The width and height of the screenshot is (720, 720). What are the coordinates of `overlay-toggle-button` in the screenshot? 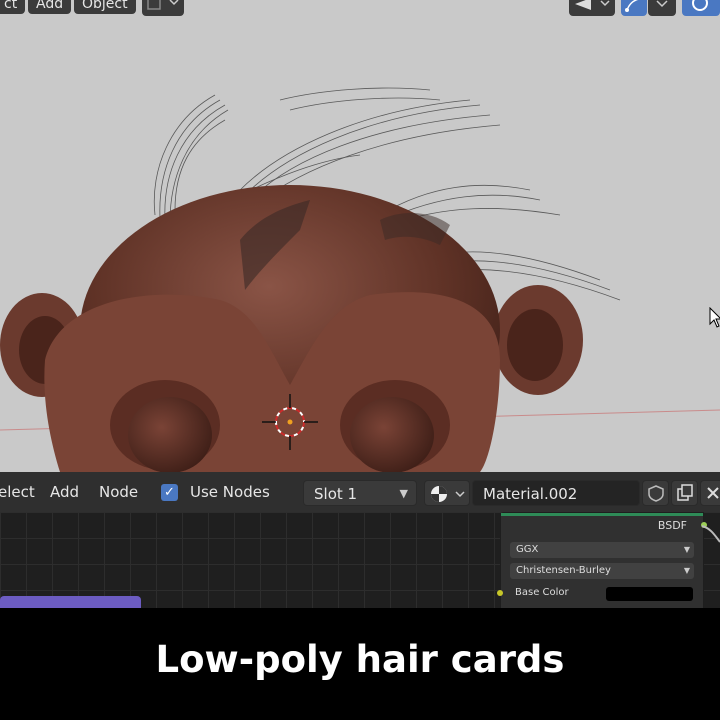 It's located at (701, 8).